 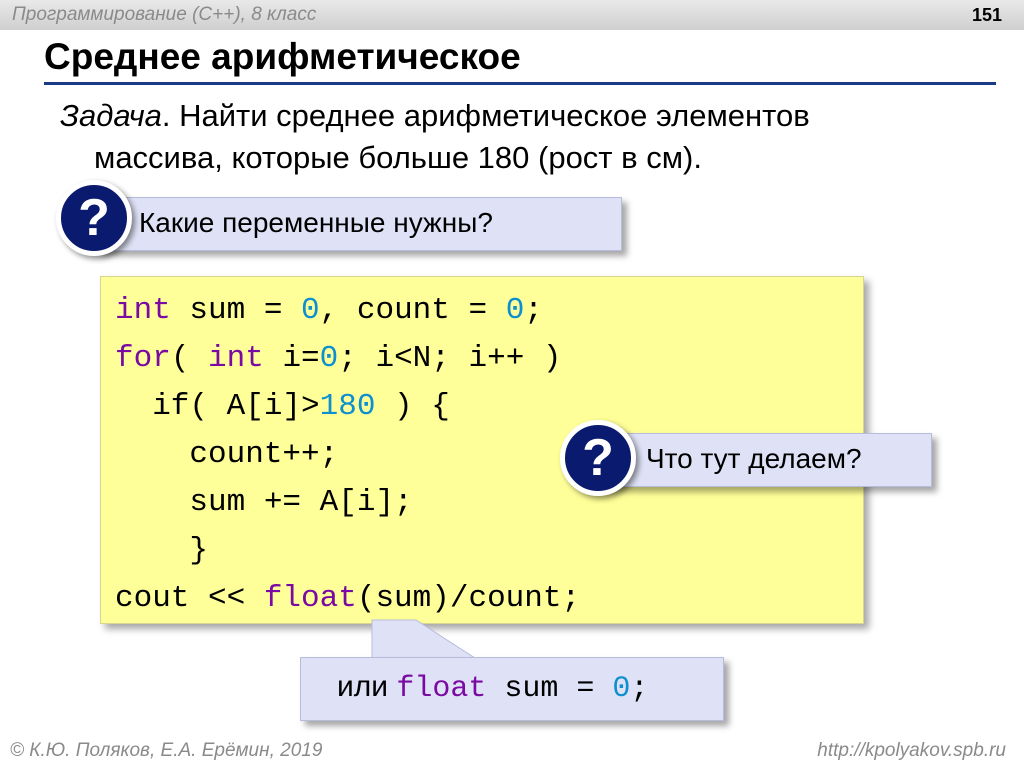 I want to click on alternative-text: или float sum = 0;, so click(x=492, y=688).